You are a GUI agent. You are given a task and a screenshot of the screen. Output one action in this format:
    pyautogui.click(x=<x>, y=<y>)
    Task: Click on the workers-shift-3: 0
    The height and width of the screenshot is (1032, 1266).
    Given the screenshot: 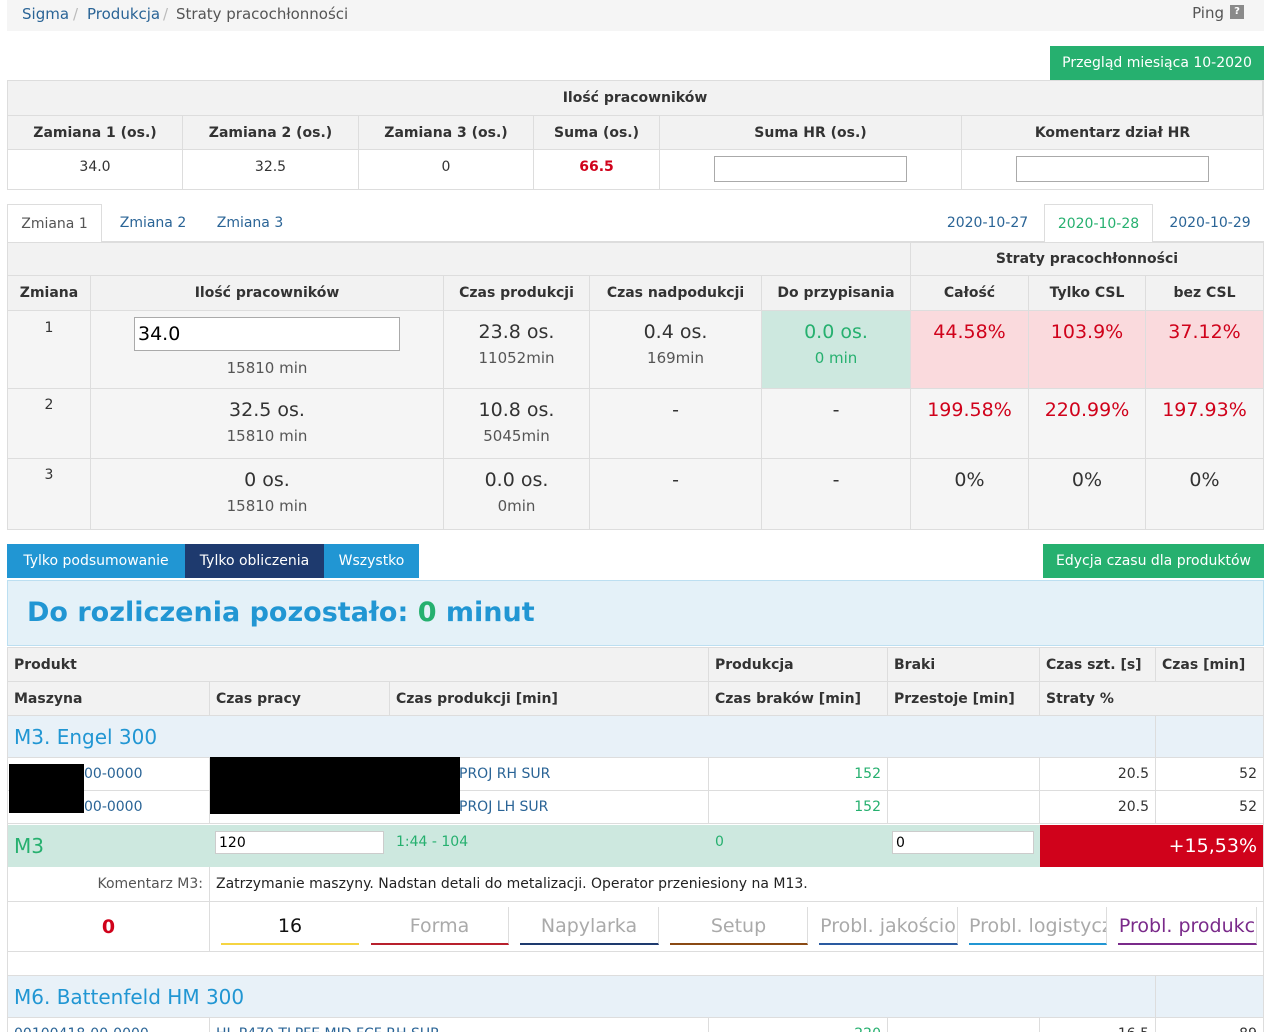 What is the action you would take?
    pyautogui.click(x=446, y=169)
    